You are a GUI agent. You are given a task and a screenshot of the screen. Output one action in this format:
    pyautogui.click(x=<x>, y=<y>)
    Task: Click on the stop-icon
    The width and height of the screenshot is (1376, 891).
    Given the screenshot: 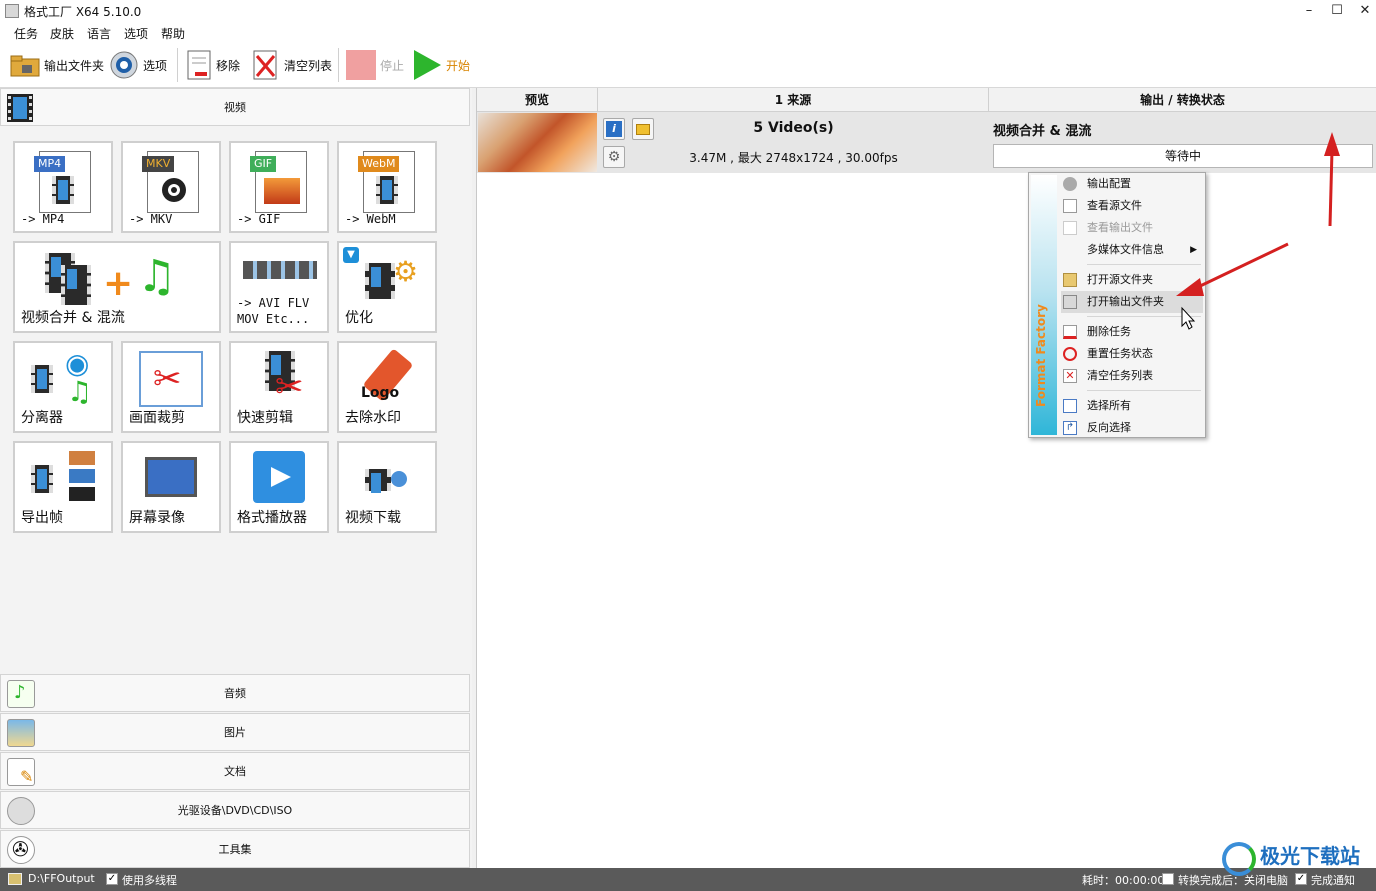 What is the action you would take?
    pyautogui.click(x=361, y=65)
    